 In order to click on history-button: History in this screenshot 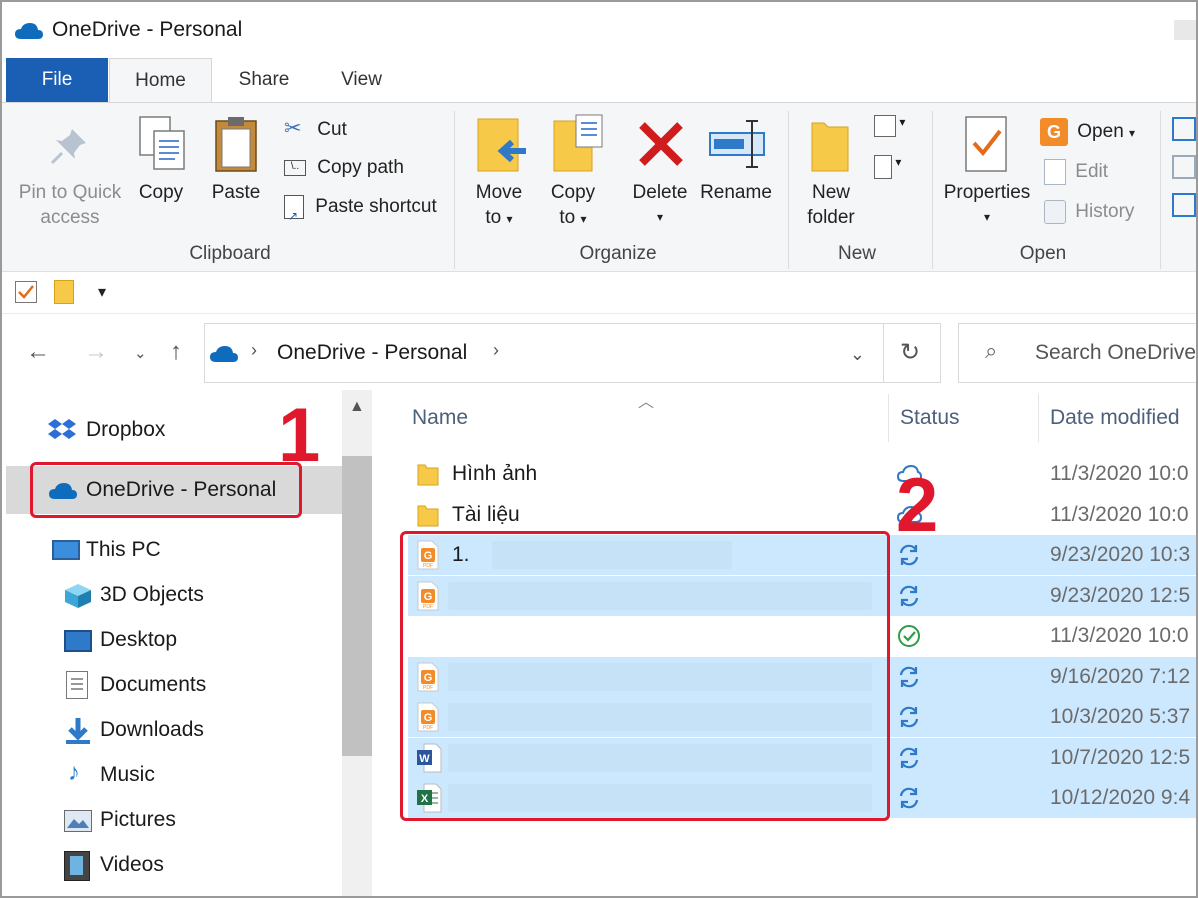, I will do `click(1089, 212)`.